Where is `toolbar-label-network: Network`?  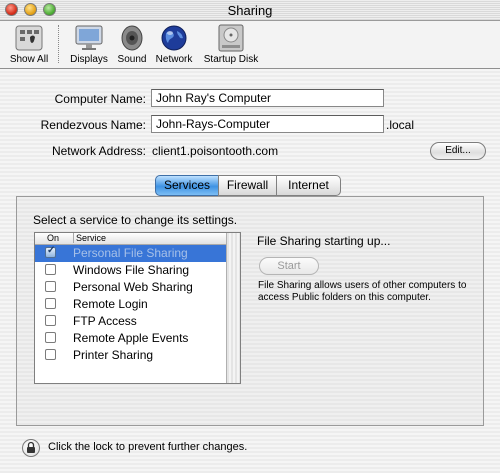
toolbar-label-network: Network is located at coordinates (174, 59).